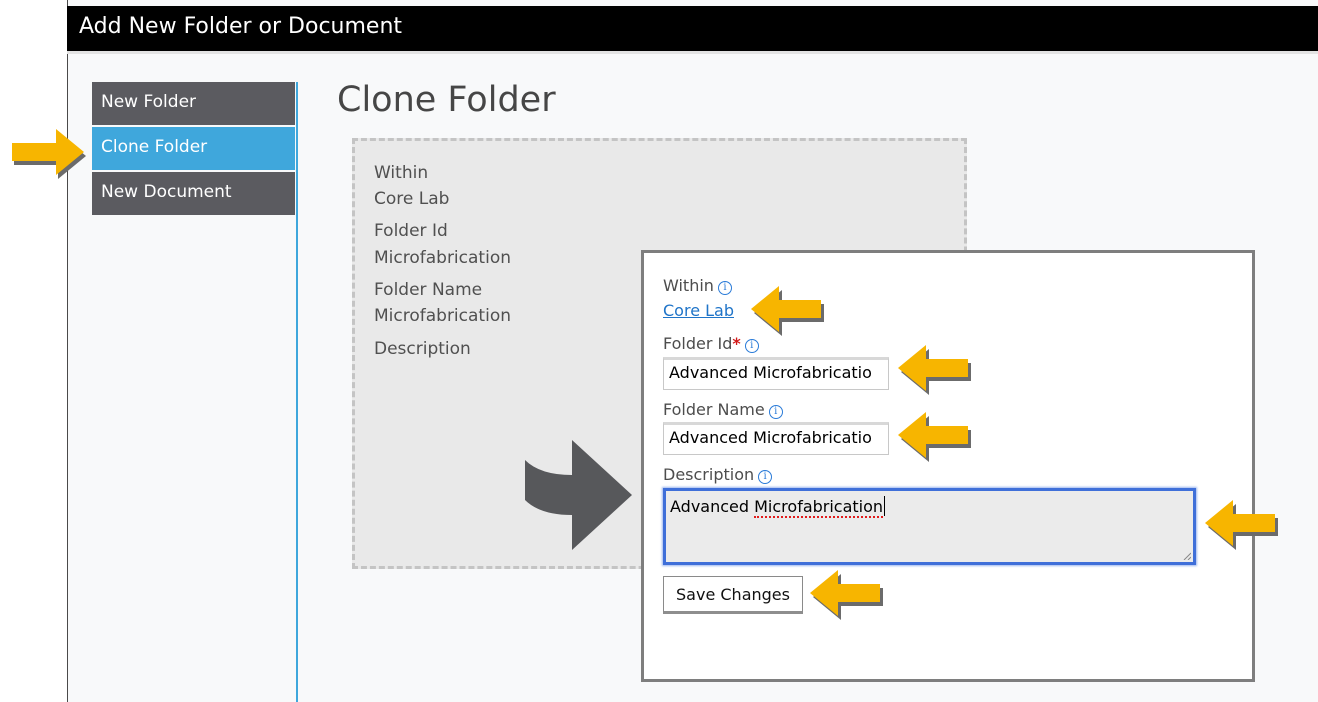 The width and height of the screenshot is (1318, 702). I want to click on within-label: Within i, so click(697, 285).